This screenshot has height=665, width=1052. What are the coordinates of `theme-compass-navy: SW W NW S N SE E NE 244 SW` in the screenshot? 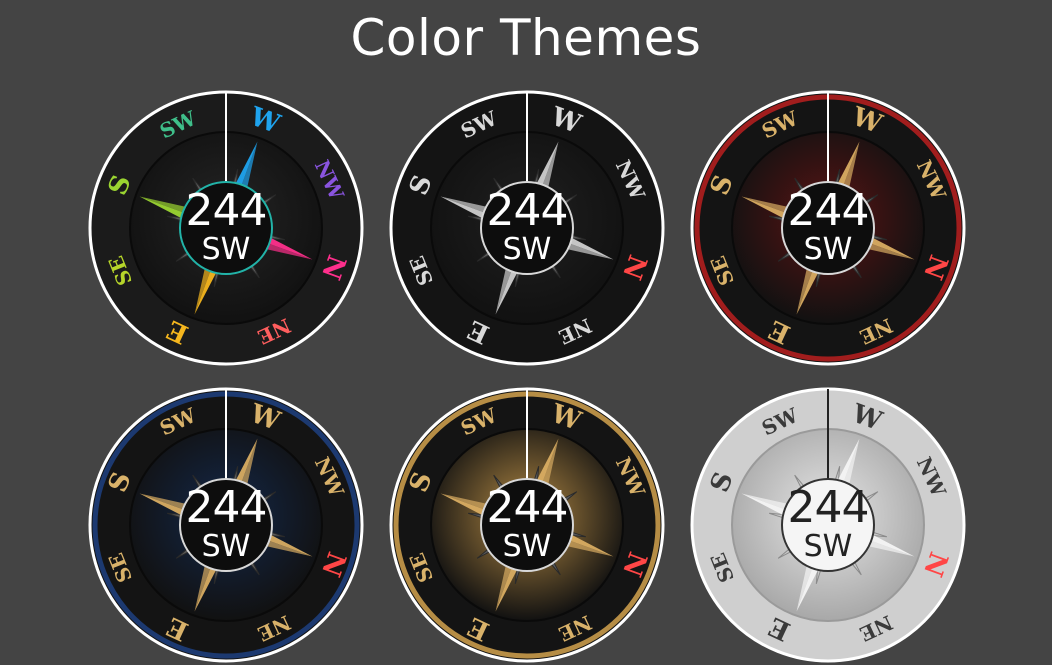 It's located at (226, 525).